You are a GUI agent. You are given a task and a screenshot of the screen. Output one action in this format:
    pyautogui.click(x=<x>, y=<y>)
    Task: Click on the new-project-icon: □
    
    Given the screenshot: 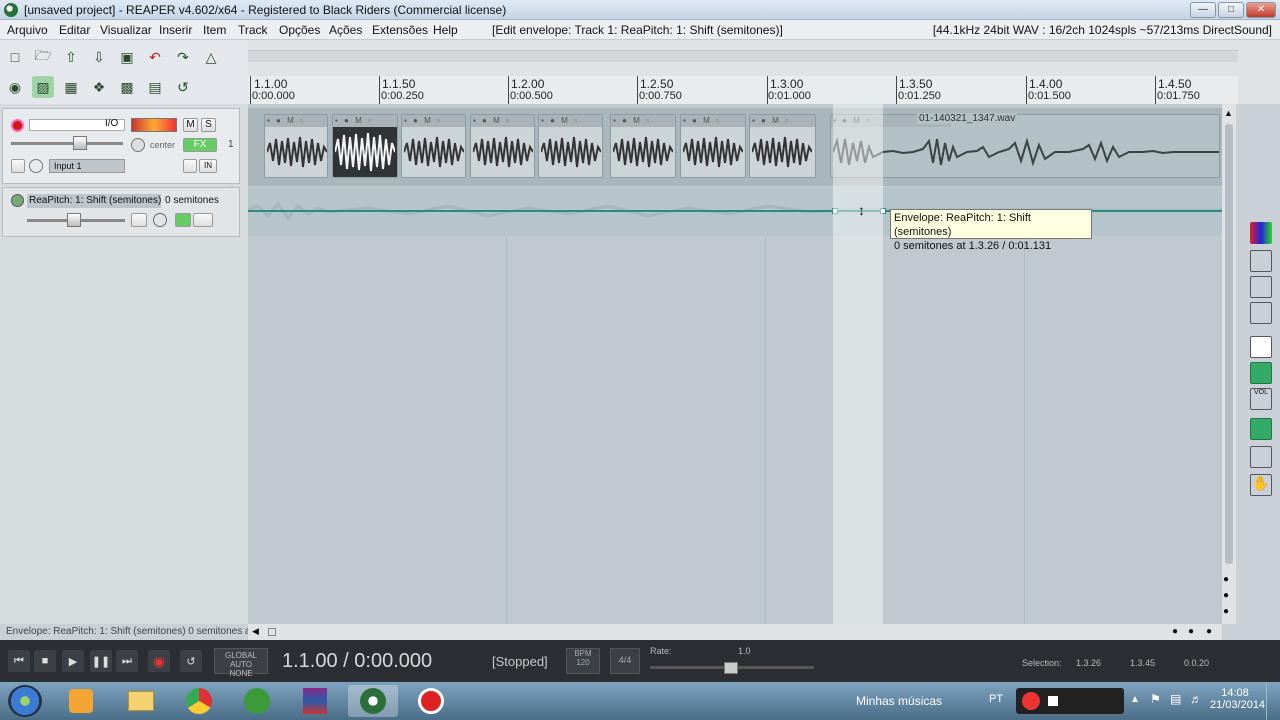 What is the action you would take?
    pyautogui.click(x=15, y=57)
    